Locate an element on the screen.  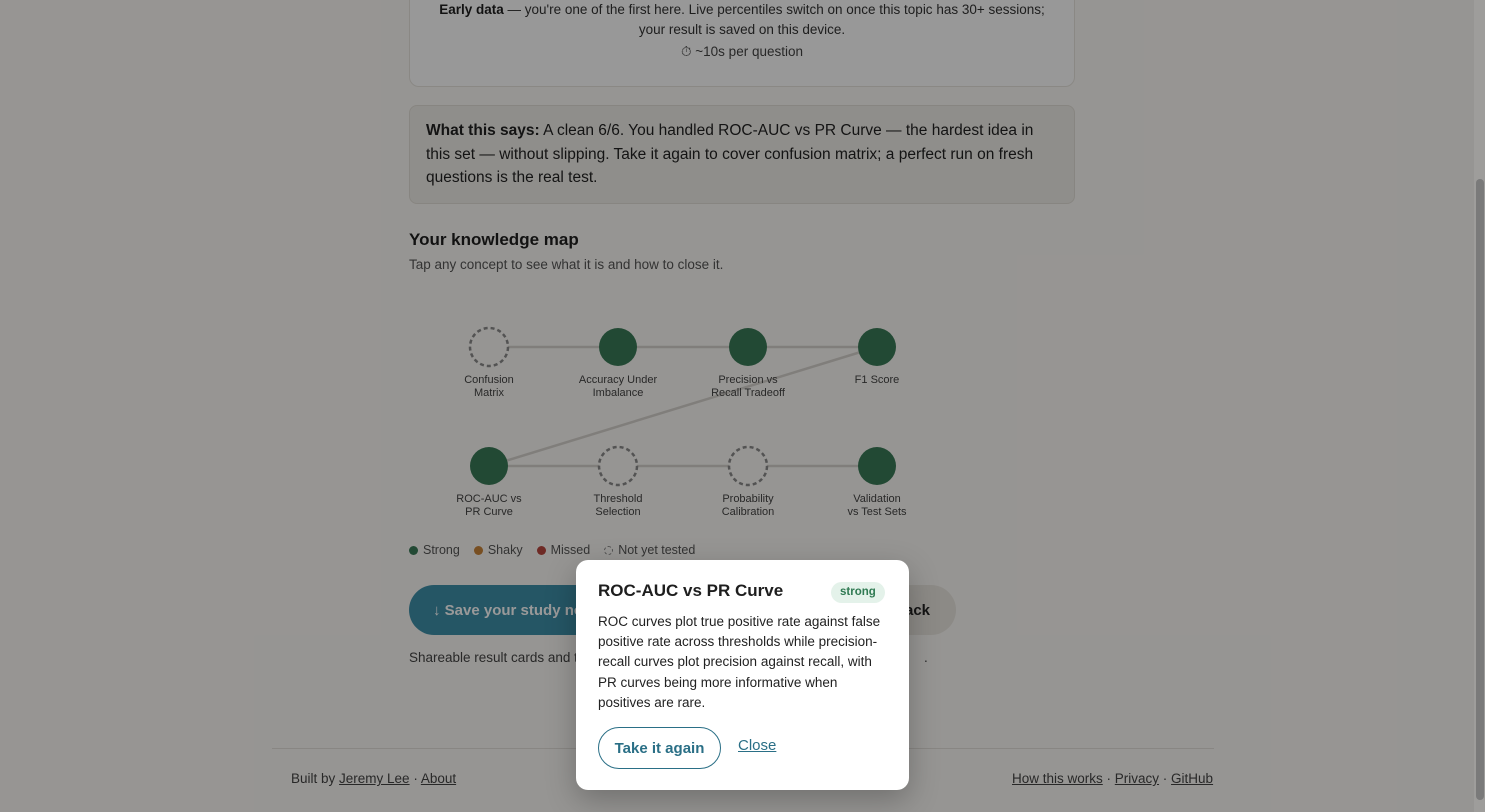
close-button: Close is located at coordinates (757, 745).